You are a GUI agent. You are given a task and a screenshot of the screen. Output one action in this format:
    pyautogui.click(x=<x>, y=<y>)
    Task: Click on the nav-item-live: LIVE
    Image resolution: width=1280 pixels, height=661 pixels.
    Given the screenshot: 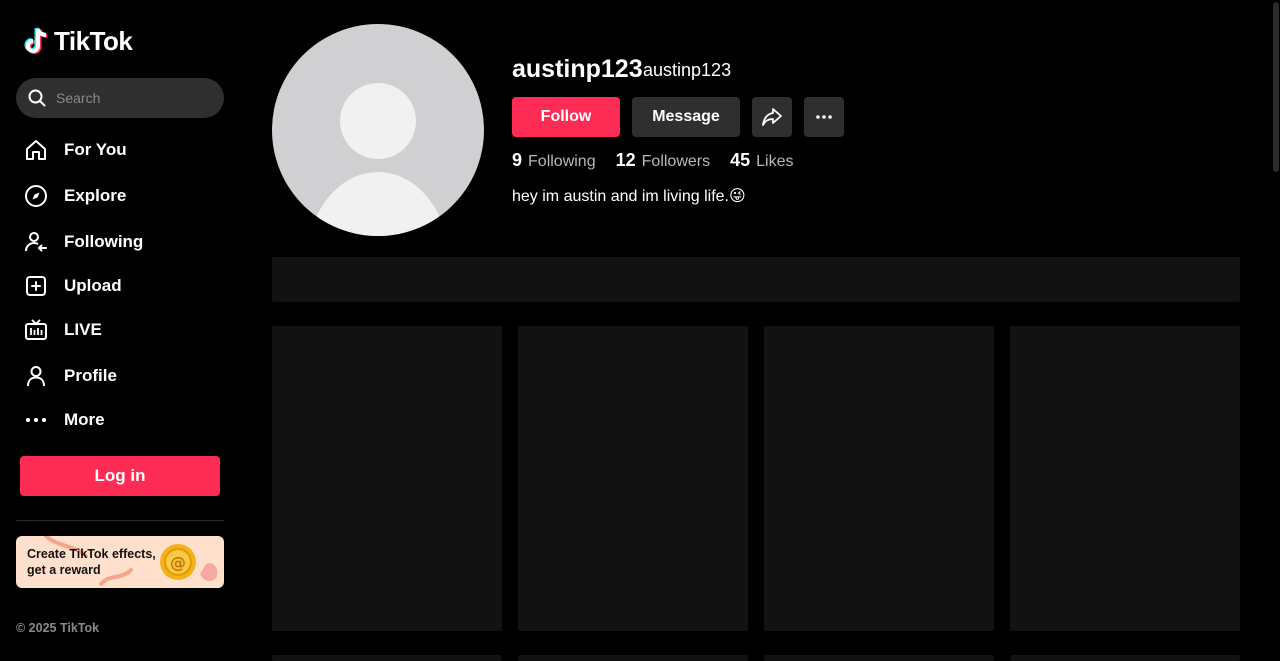 What is the action you would take?
    pyautogui.click(x=63, y=330)
    